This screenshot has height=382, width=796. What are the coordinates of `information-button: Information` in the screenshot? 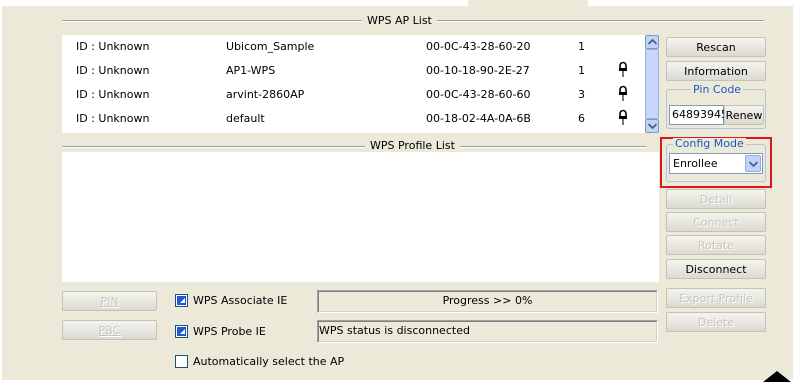 It's located at (716, 71).